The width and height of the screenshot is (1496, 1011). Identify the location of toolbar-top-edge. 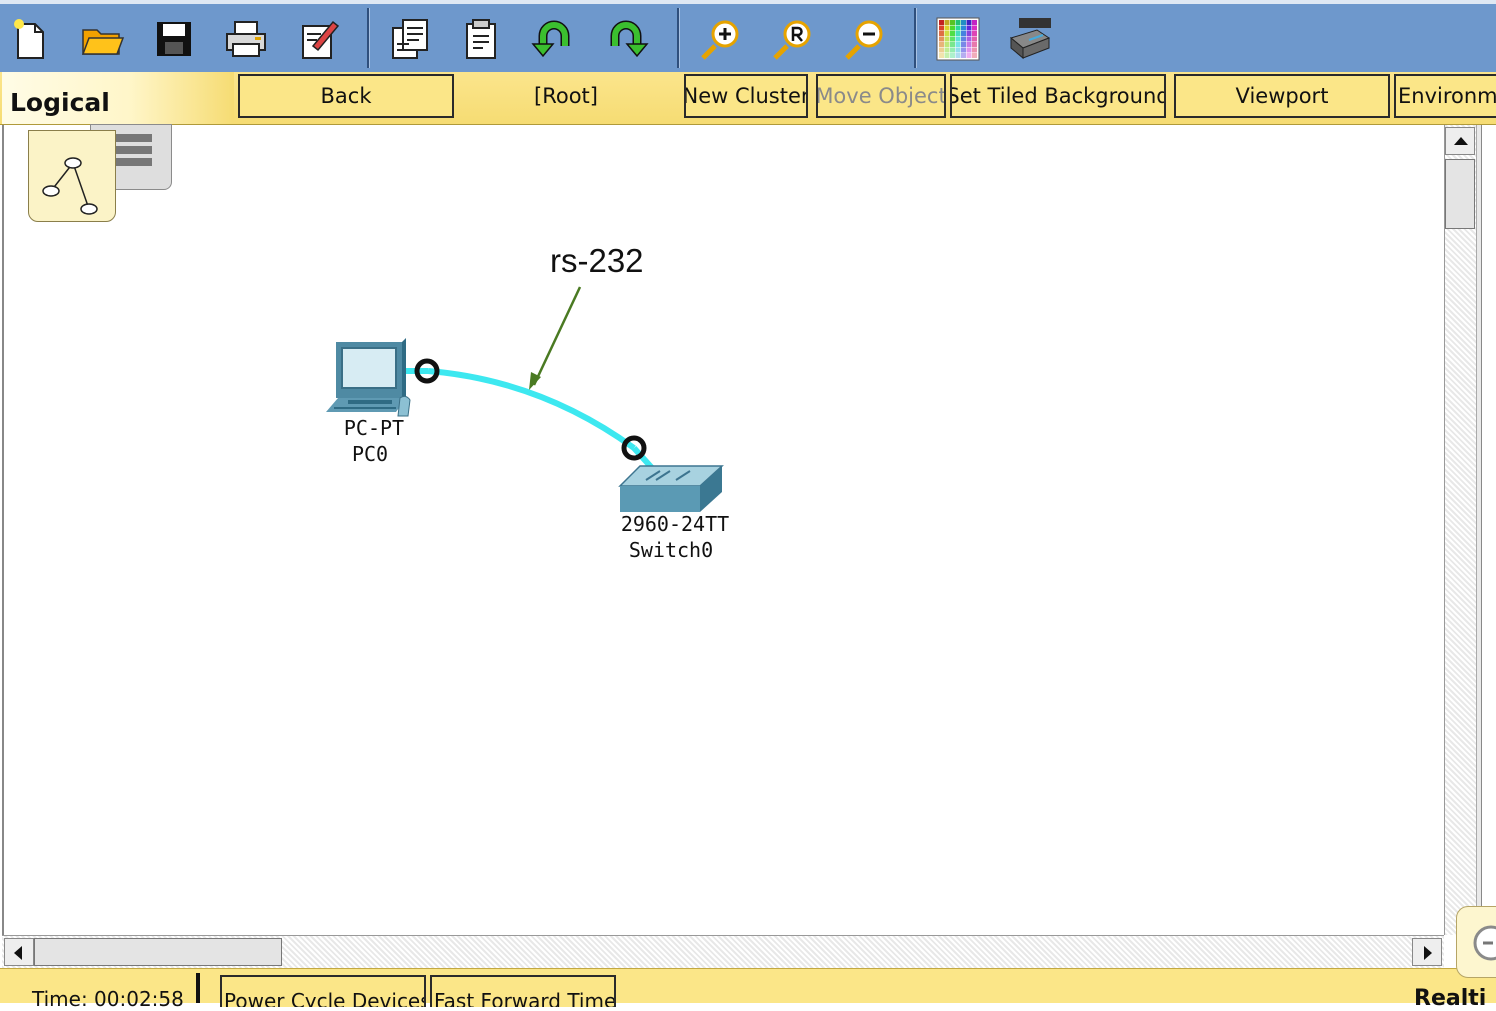
(748, 2).